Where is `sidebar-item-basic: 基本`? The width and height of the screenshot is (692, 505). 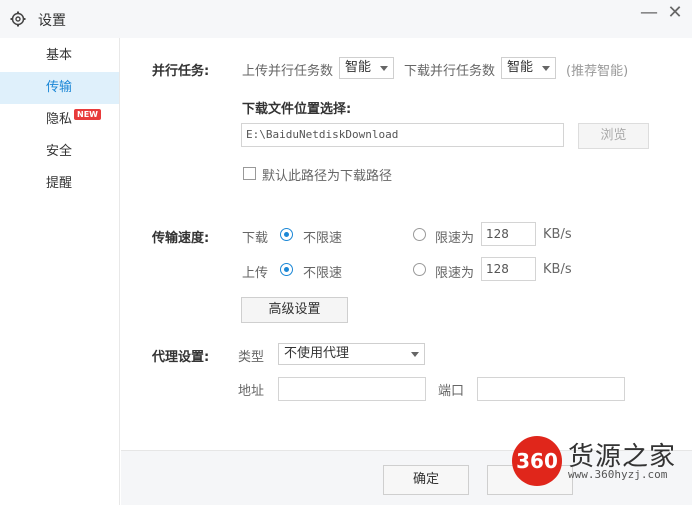 sidebar-item-basic: 基本 is located at coordinates (59, 56).